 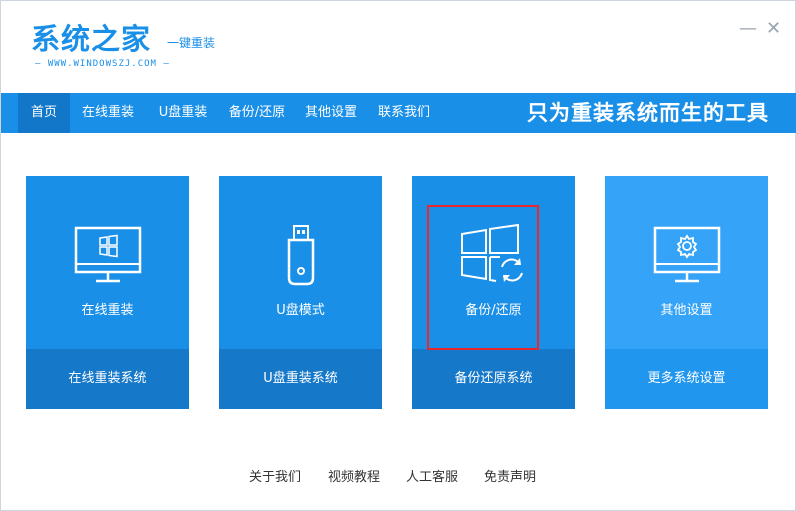 I want to click on nav-item-other-settings: 其他设置, so click(x=331, y=113).